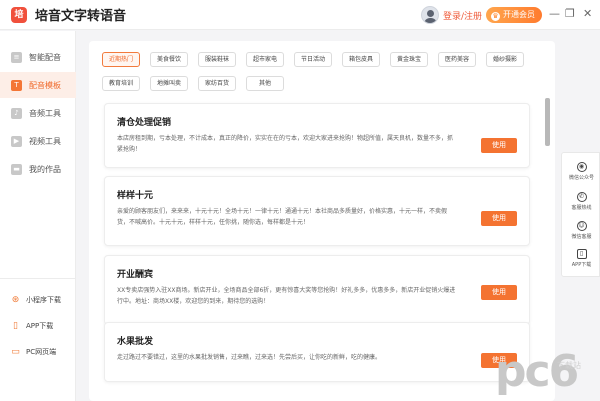 The image size is (600, 401). I want to click on app-logo-icon: 培, so click(19, 14).